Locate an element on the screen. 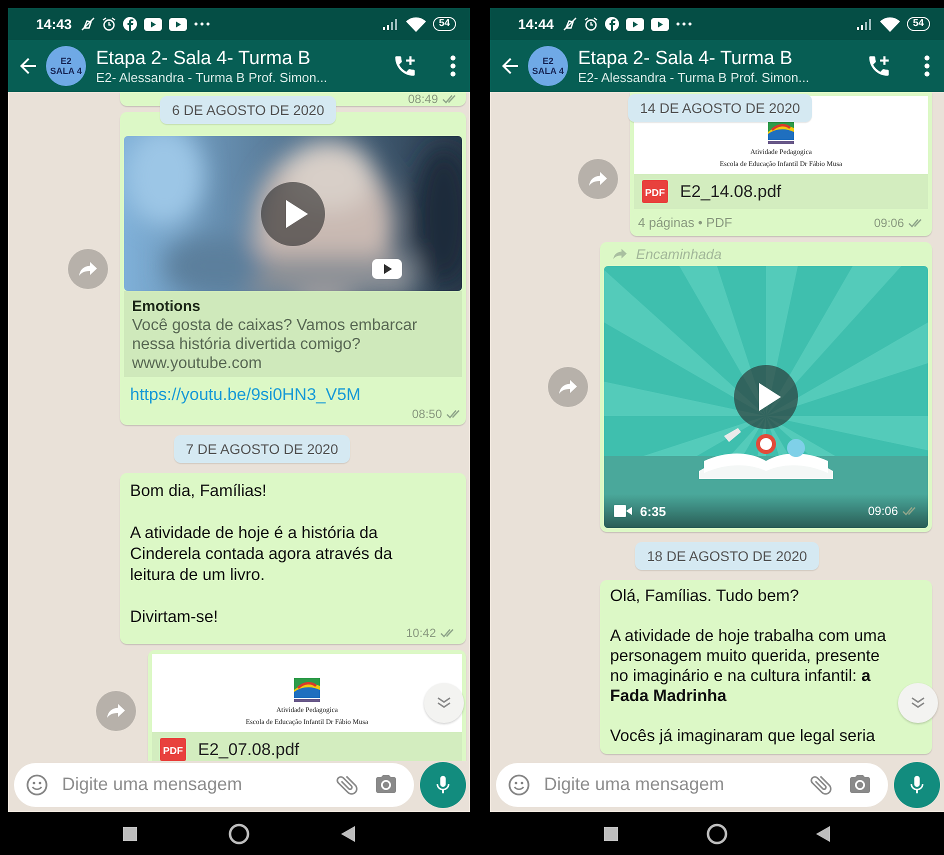  message-time: 10:42 is located at coordinates (421, 633).